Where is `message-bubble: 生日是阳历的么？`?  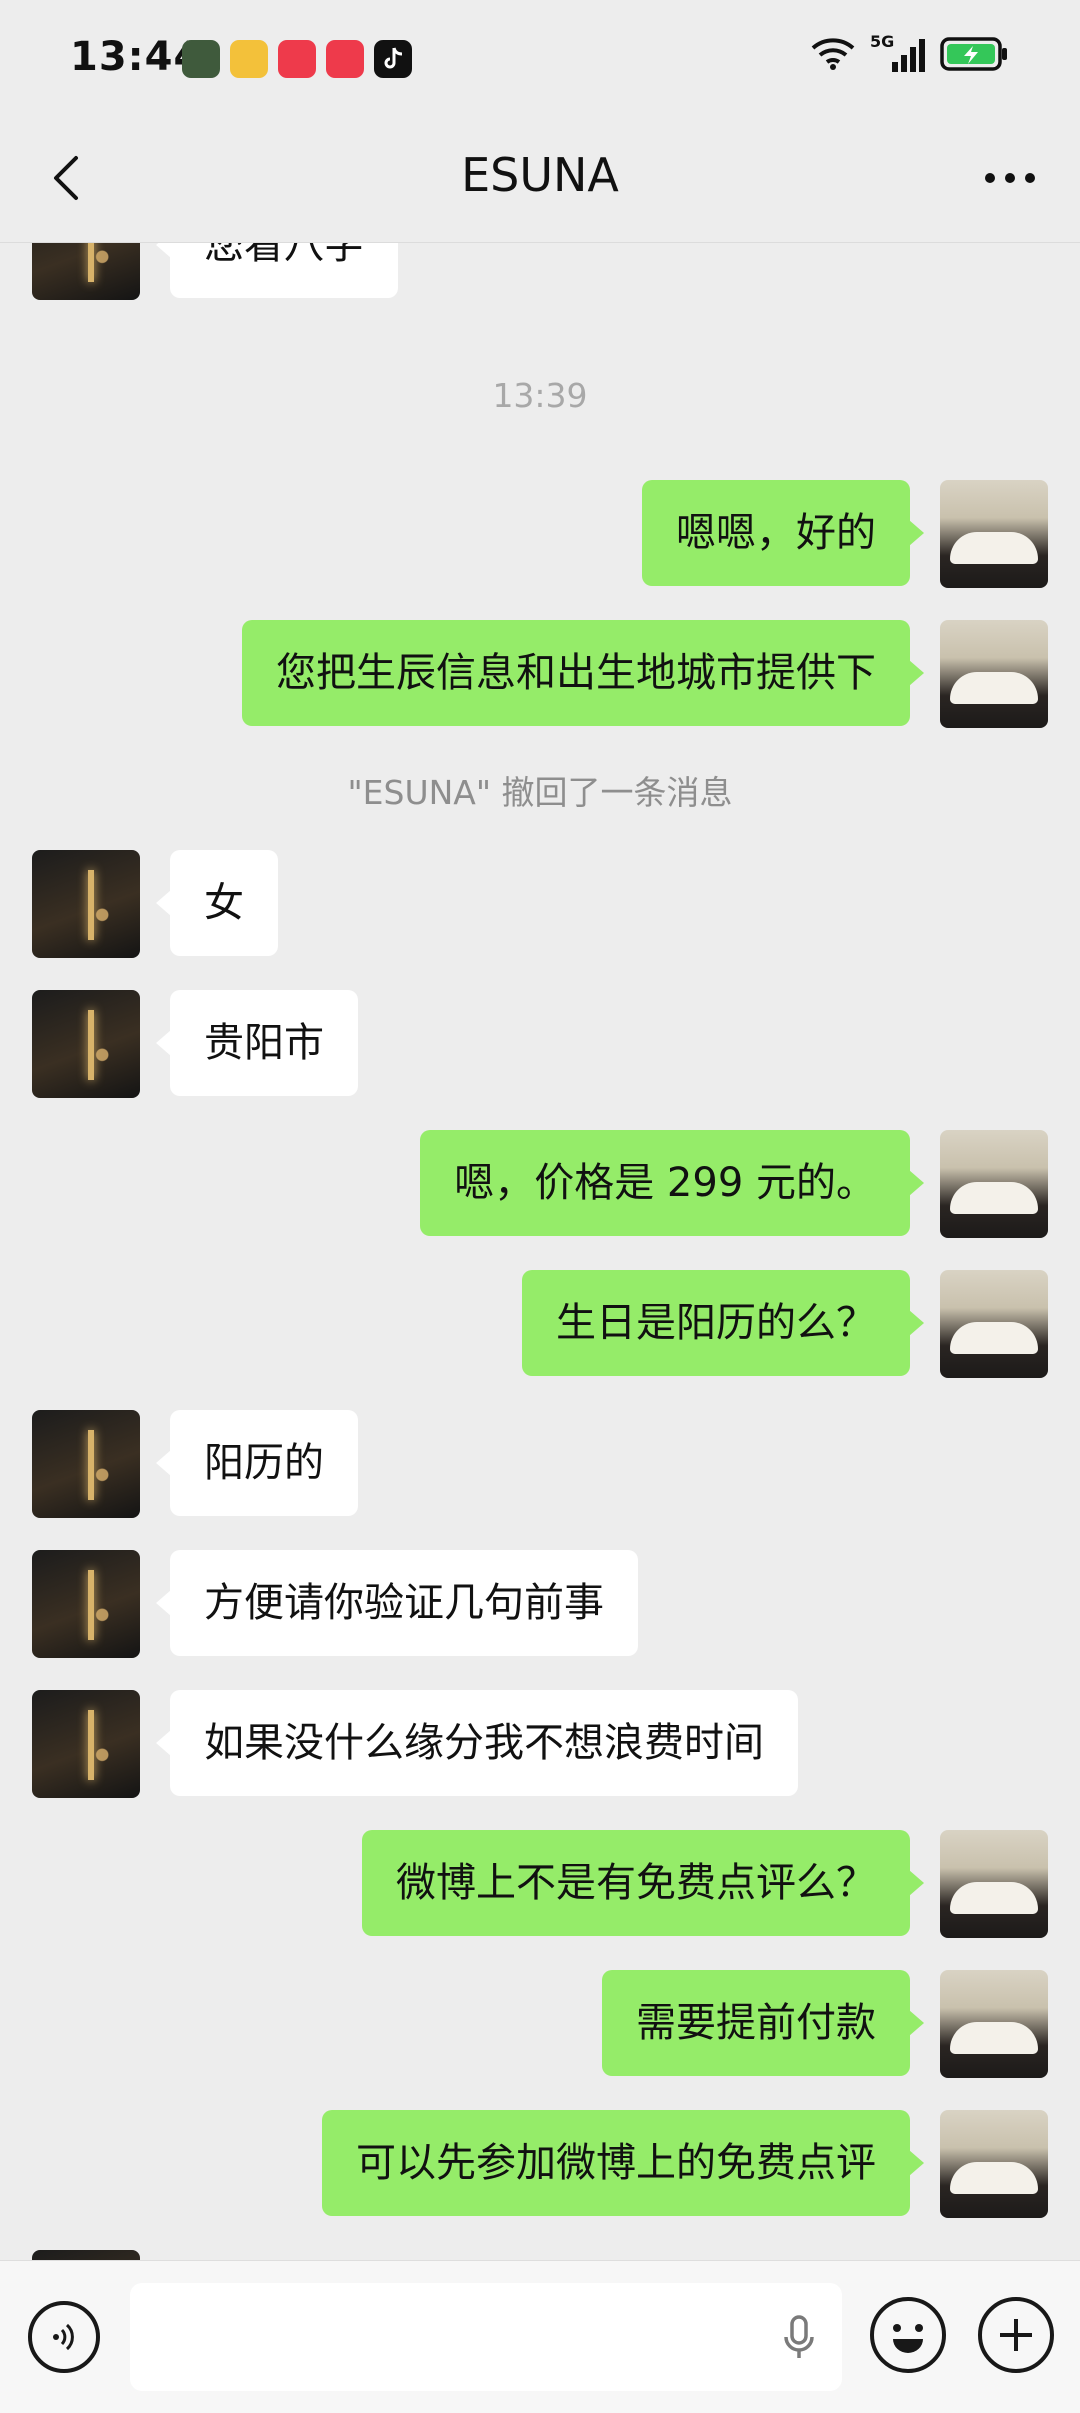
message-bubble: 生日是阳历的么？ is located at coordinates (723, 1323).